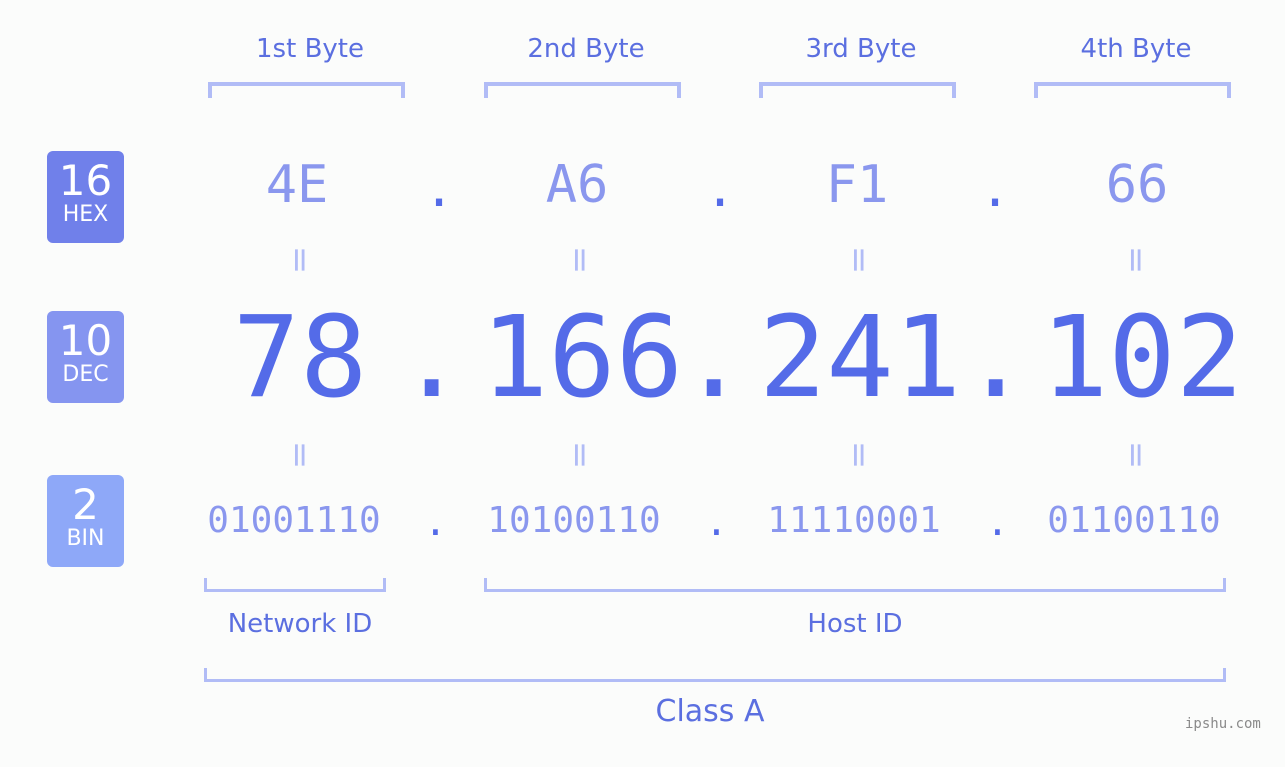 Image resolution: width=1285 pixels, height=767 pixels. I want to click on network-id-bracket, so click(295, 585).